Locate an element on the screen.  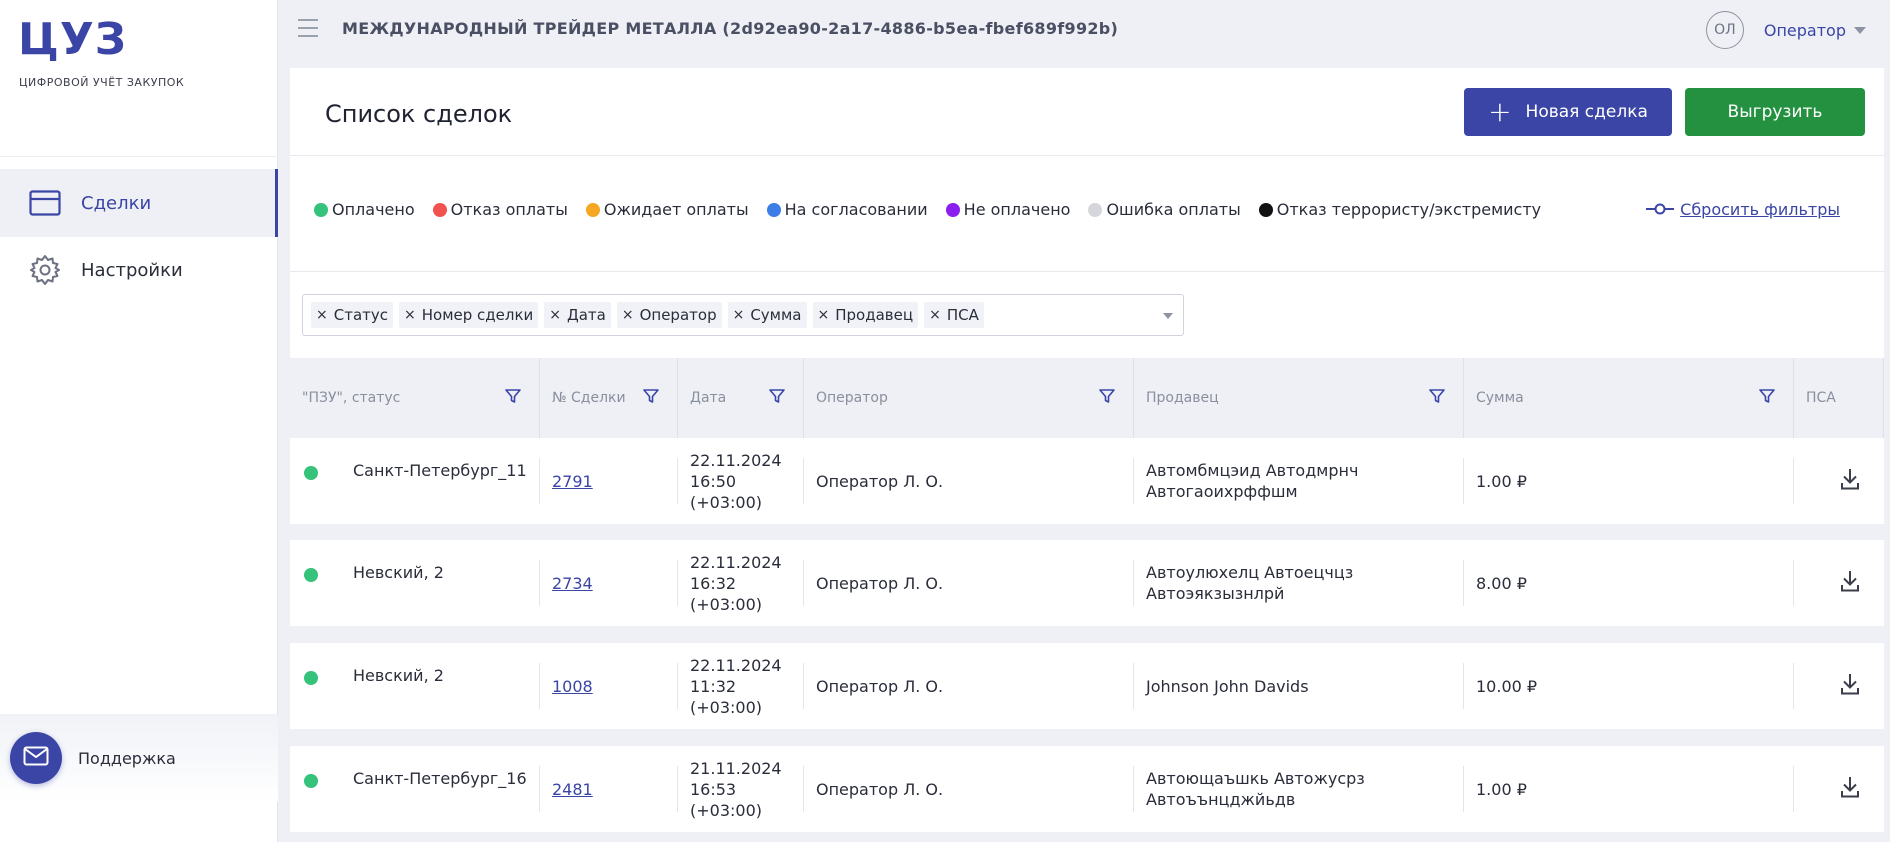
support-link: Поддержка is located at coordinates (139, 758).